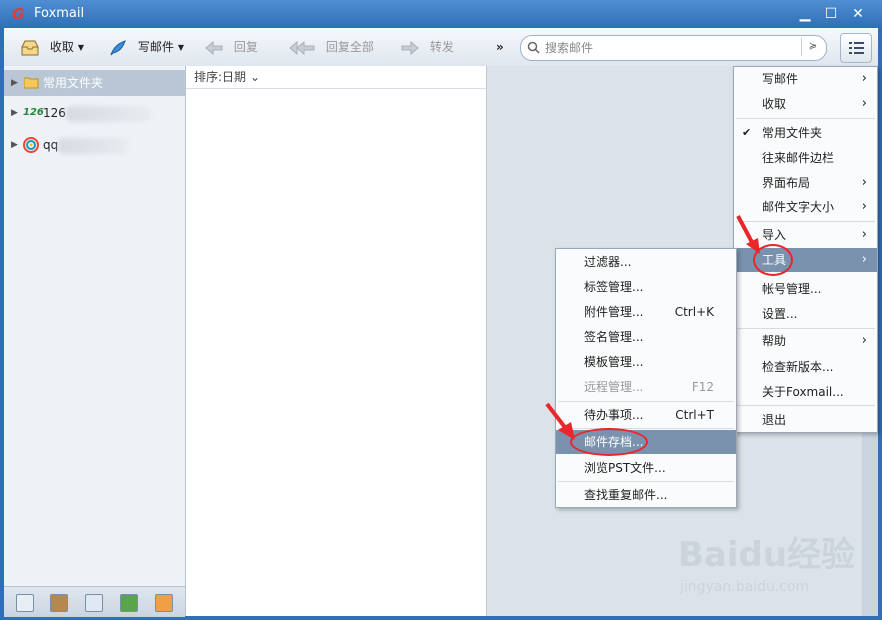 This screenshot has width=882, height=620. I want to click on toolbar: 收取 ▼ 写邮件 ▼ 回复 回复全部 转发 » ≽, so click(441, 47).